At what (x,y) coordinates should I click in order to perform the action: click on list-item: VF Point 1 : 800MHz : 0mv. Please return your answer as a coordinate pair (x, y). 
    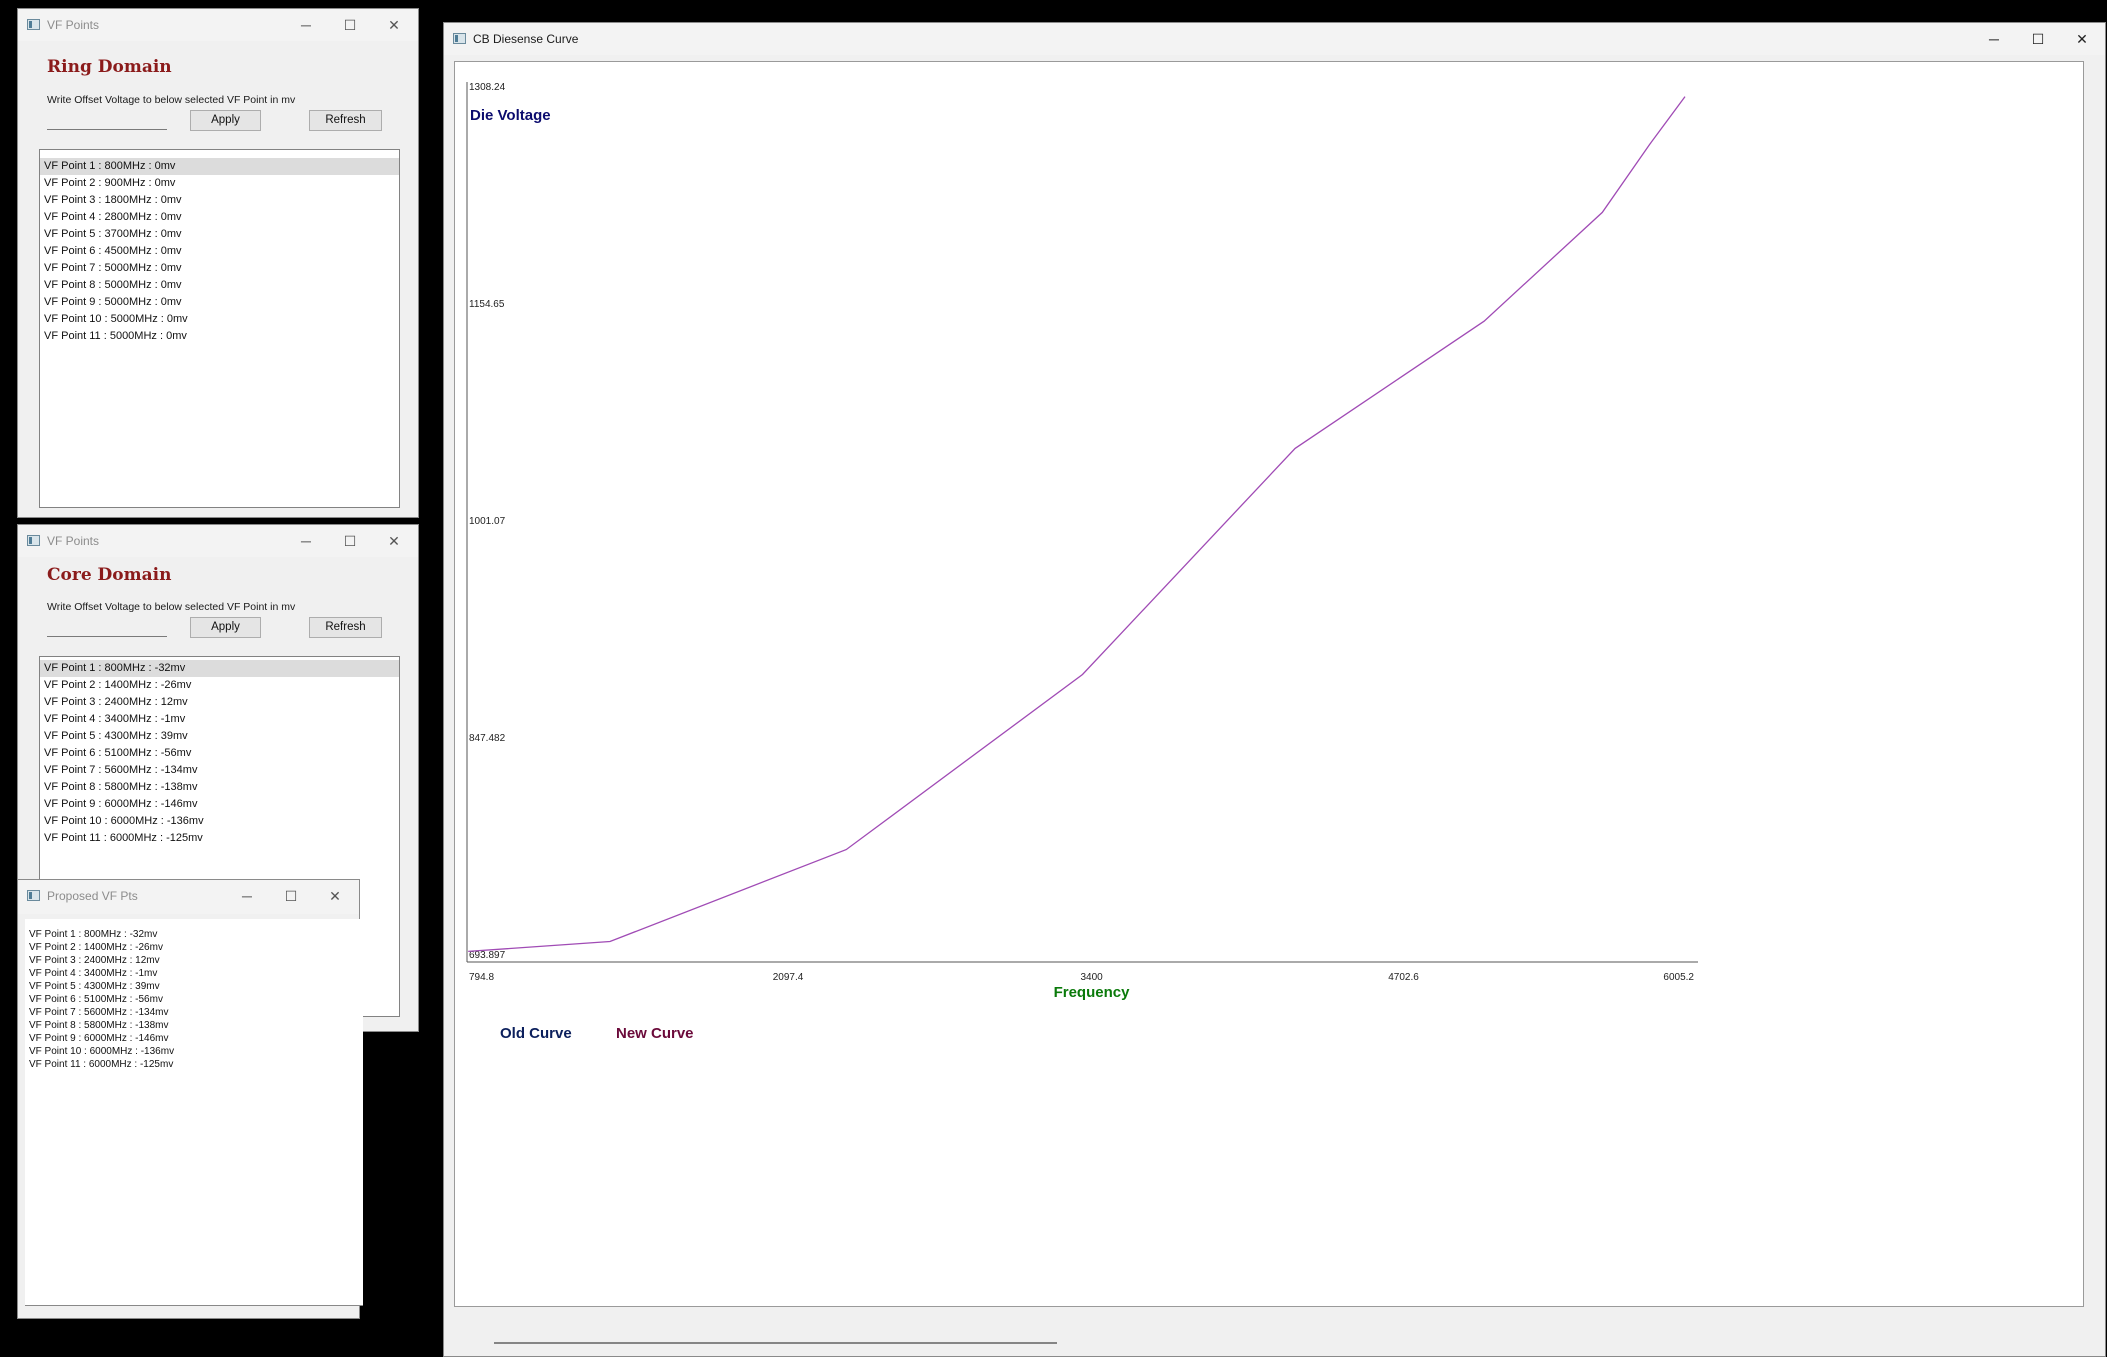
    Looking at the image, I should click on (219, 166).